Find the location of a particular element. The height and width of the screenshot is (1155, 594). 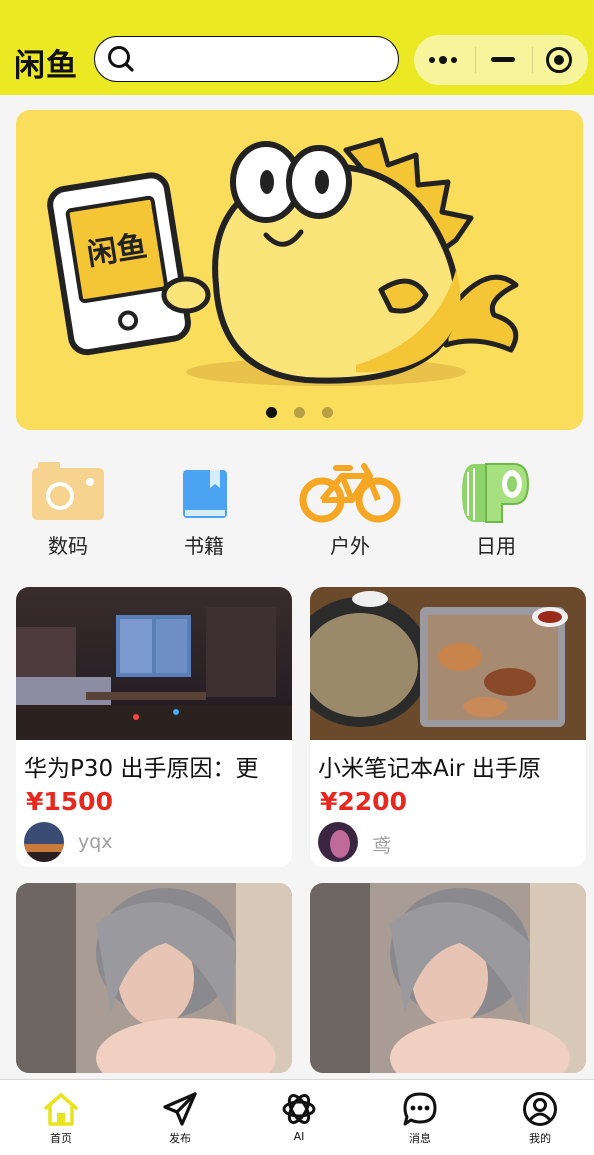

carousel-indicator is located at coordinates (299, 412).